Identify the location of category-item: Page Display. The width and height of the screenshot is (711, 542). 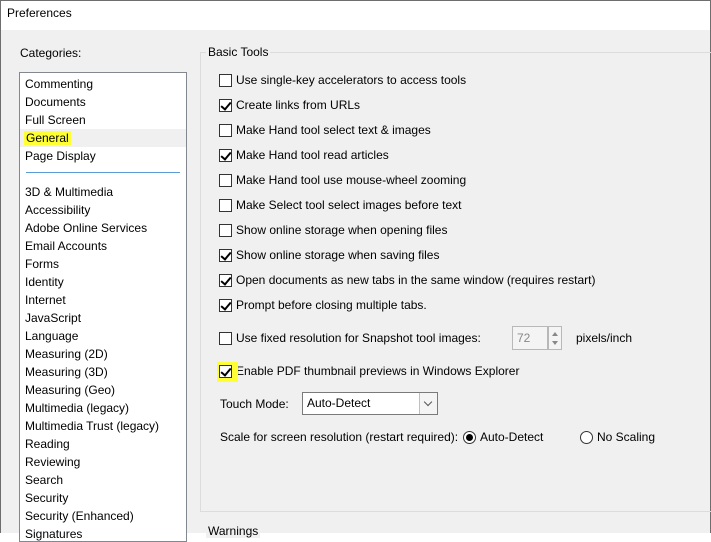
(103, 156).